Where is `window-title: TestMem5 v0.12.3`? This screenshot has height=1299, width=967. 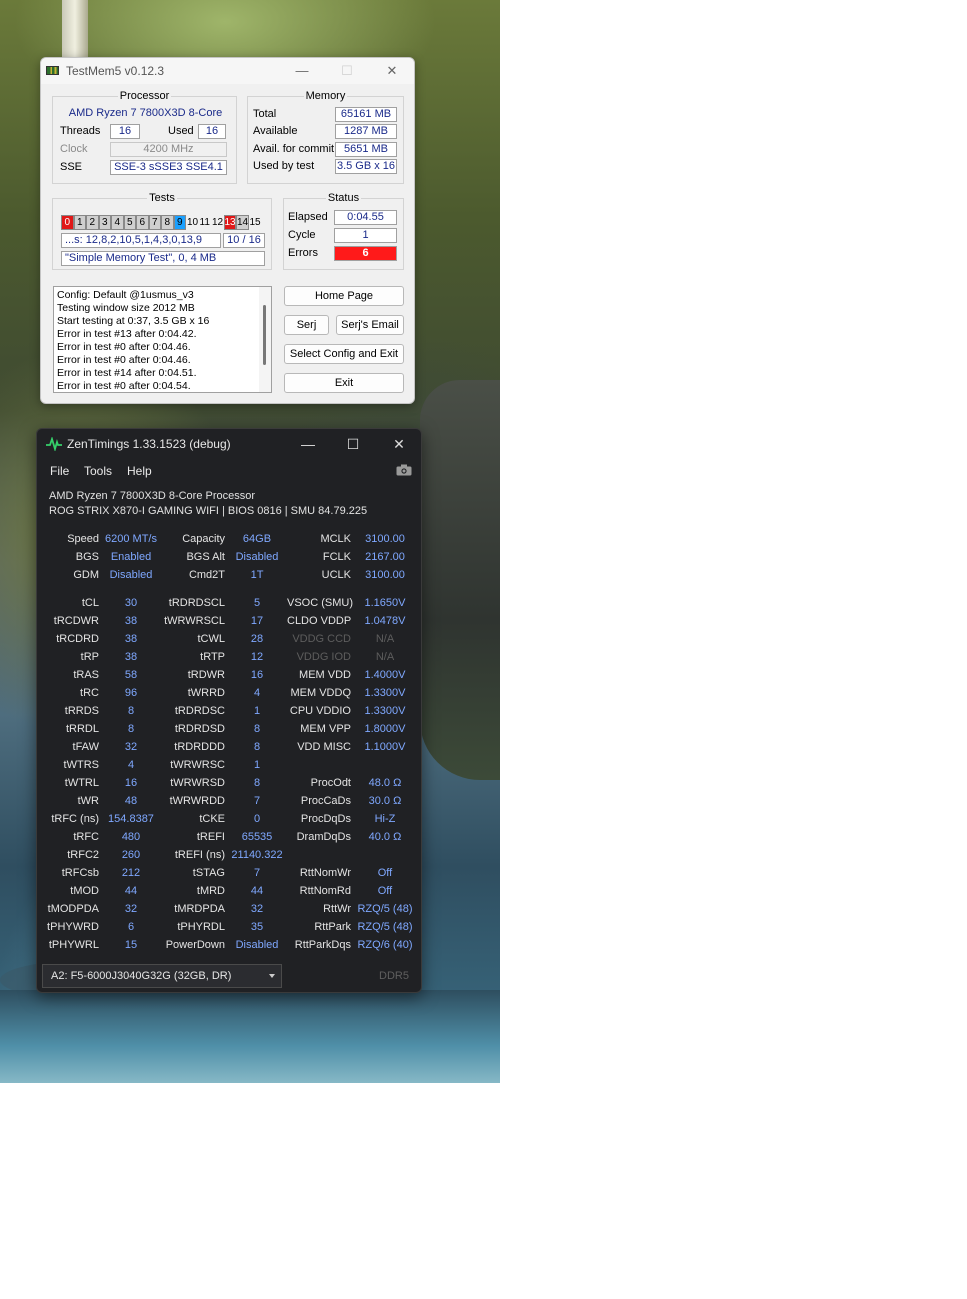
window-title: TestMem5 v0.12.3 is located at coordinates (115, 71).